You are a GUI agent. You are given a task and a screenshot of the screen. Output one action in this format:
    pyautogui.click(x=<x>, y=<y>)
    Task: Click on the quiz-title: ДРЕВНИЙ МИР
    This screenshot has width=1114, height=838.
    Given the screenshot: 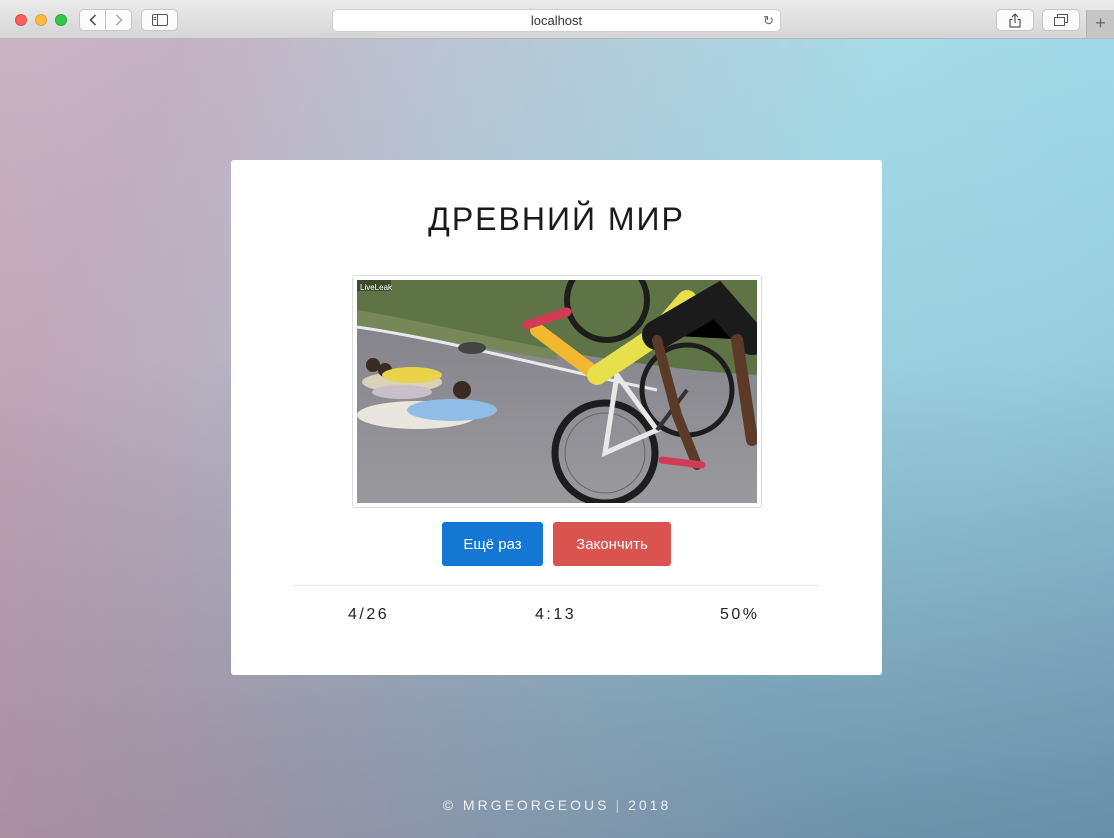 What is the action you would take?
    pyautogui.click(x=556, y=219)
    